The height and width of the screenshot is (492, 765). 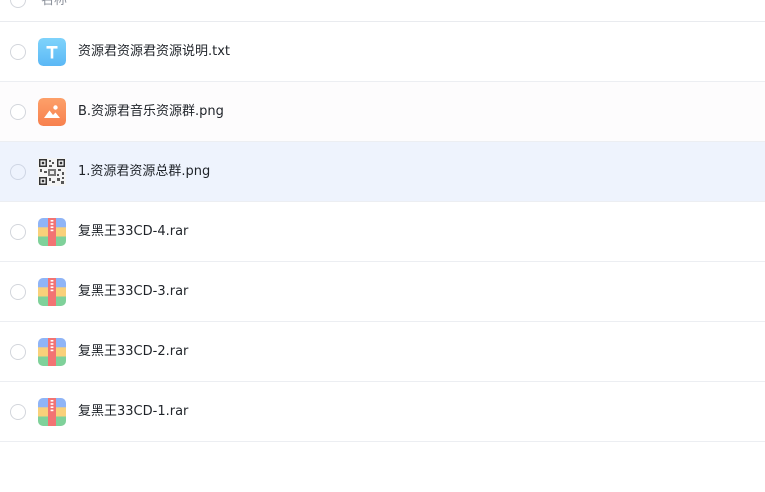 What do you see at coordinates (133, 292) in the screenshot?
I see `file-name: 复黑王33CD-3.rar` at bounding box center [133, 292].